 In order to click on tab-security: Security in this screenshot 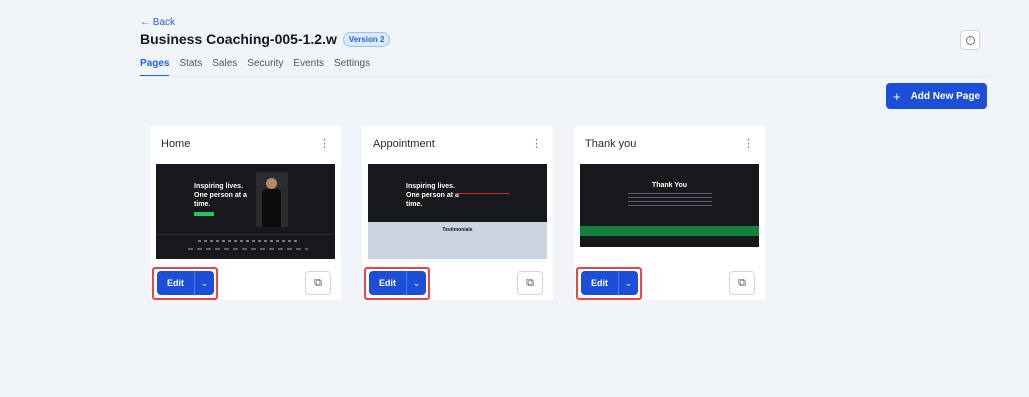, I will do `click(265, 67)`.